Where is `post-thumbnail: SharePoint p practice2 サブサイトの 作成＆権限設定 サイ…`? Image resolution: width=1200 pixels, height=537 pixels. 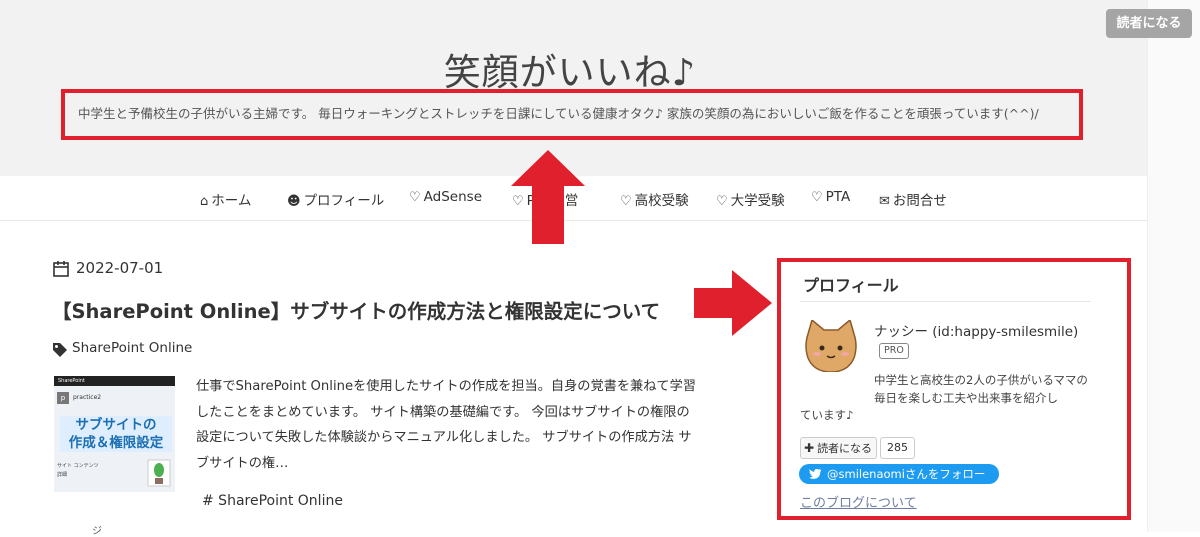 post-thumbnail: SharePoint p practice2 サブサイトの 作成＆権限設定 サイ… is located at coordinates (114, 434).